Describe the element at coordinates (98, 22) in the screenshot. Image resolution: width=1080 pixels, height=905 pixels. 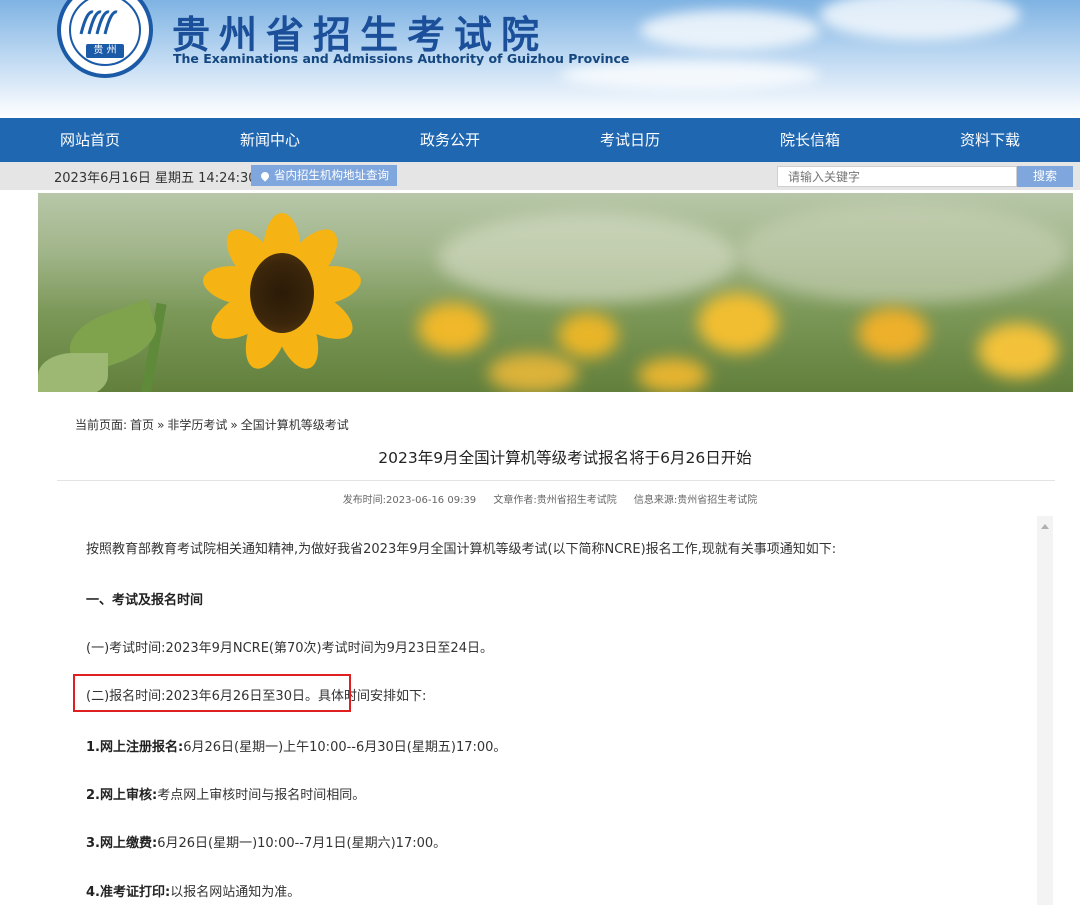
I see `logo-emblem-icon` at that location.